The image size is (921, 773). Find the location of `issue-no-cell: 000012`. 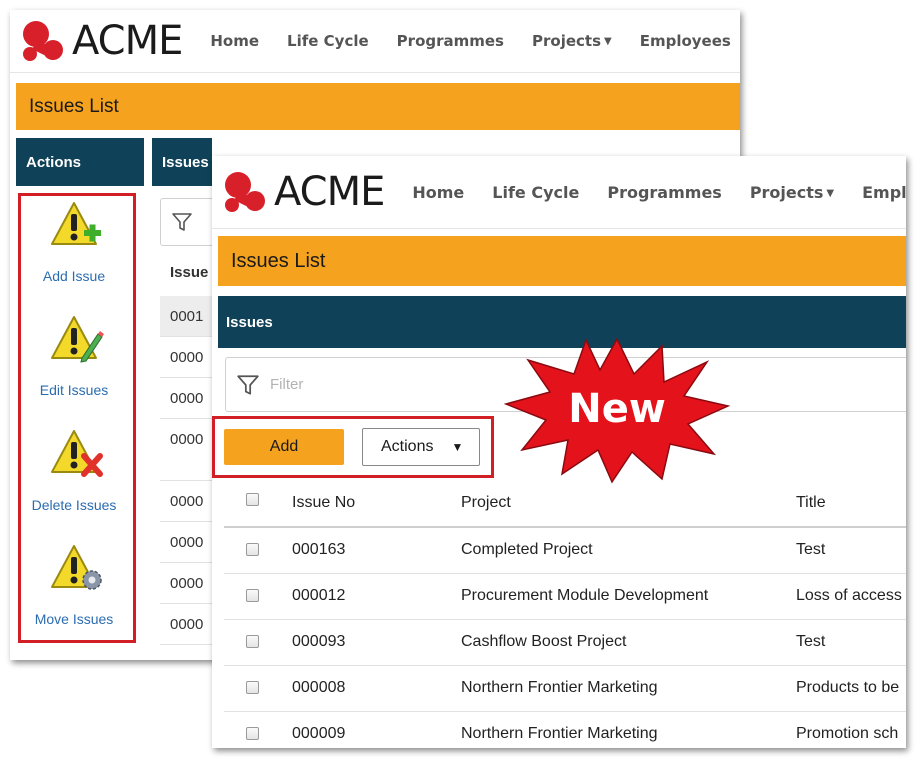

issue-no-cell: 000012 is located at coordinates (319, 595).